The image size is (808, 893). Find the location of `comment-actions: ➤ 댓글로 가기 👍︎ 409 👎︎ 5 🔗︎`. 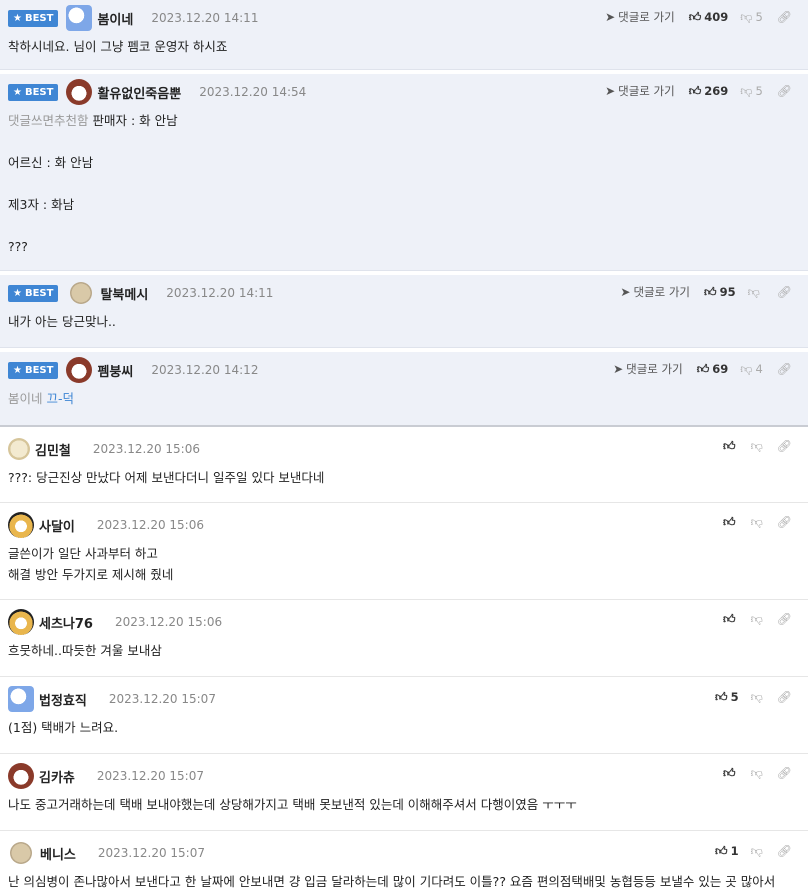

comment-actions: ➤ 댓글로 가기 👍︎ 409 👎︎ 5 🔗︎ is located at coordinates (698, 17).